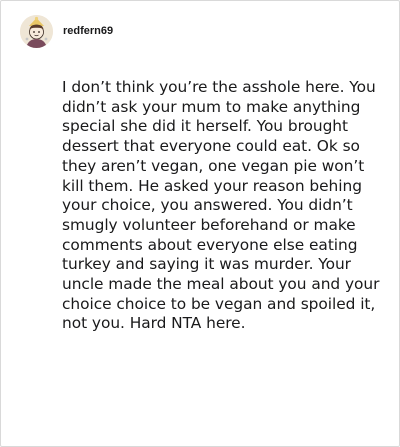 This screenshot has width=400, height=447. What do you see at coordinates (88, 31) in the screenshot?
I see `username: redfern69` at bounding box center [88, 31].